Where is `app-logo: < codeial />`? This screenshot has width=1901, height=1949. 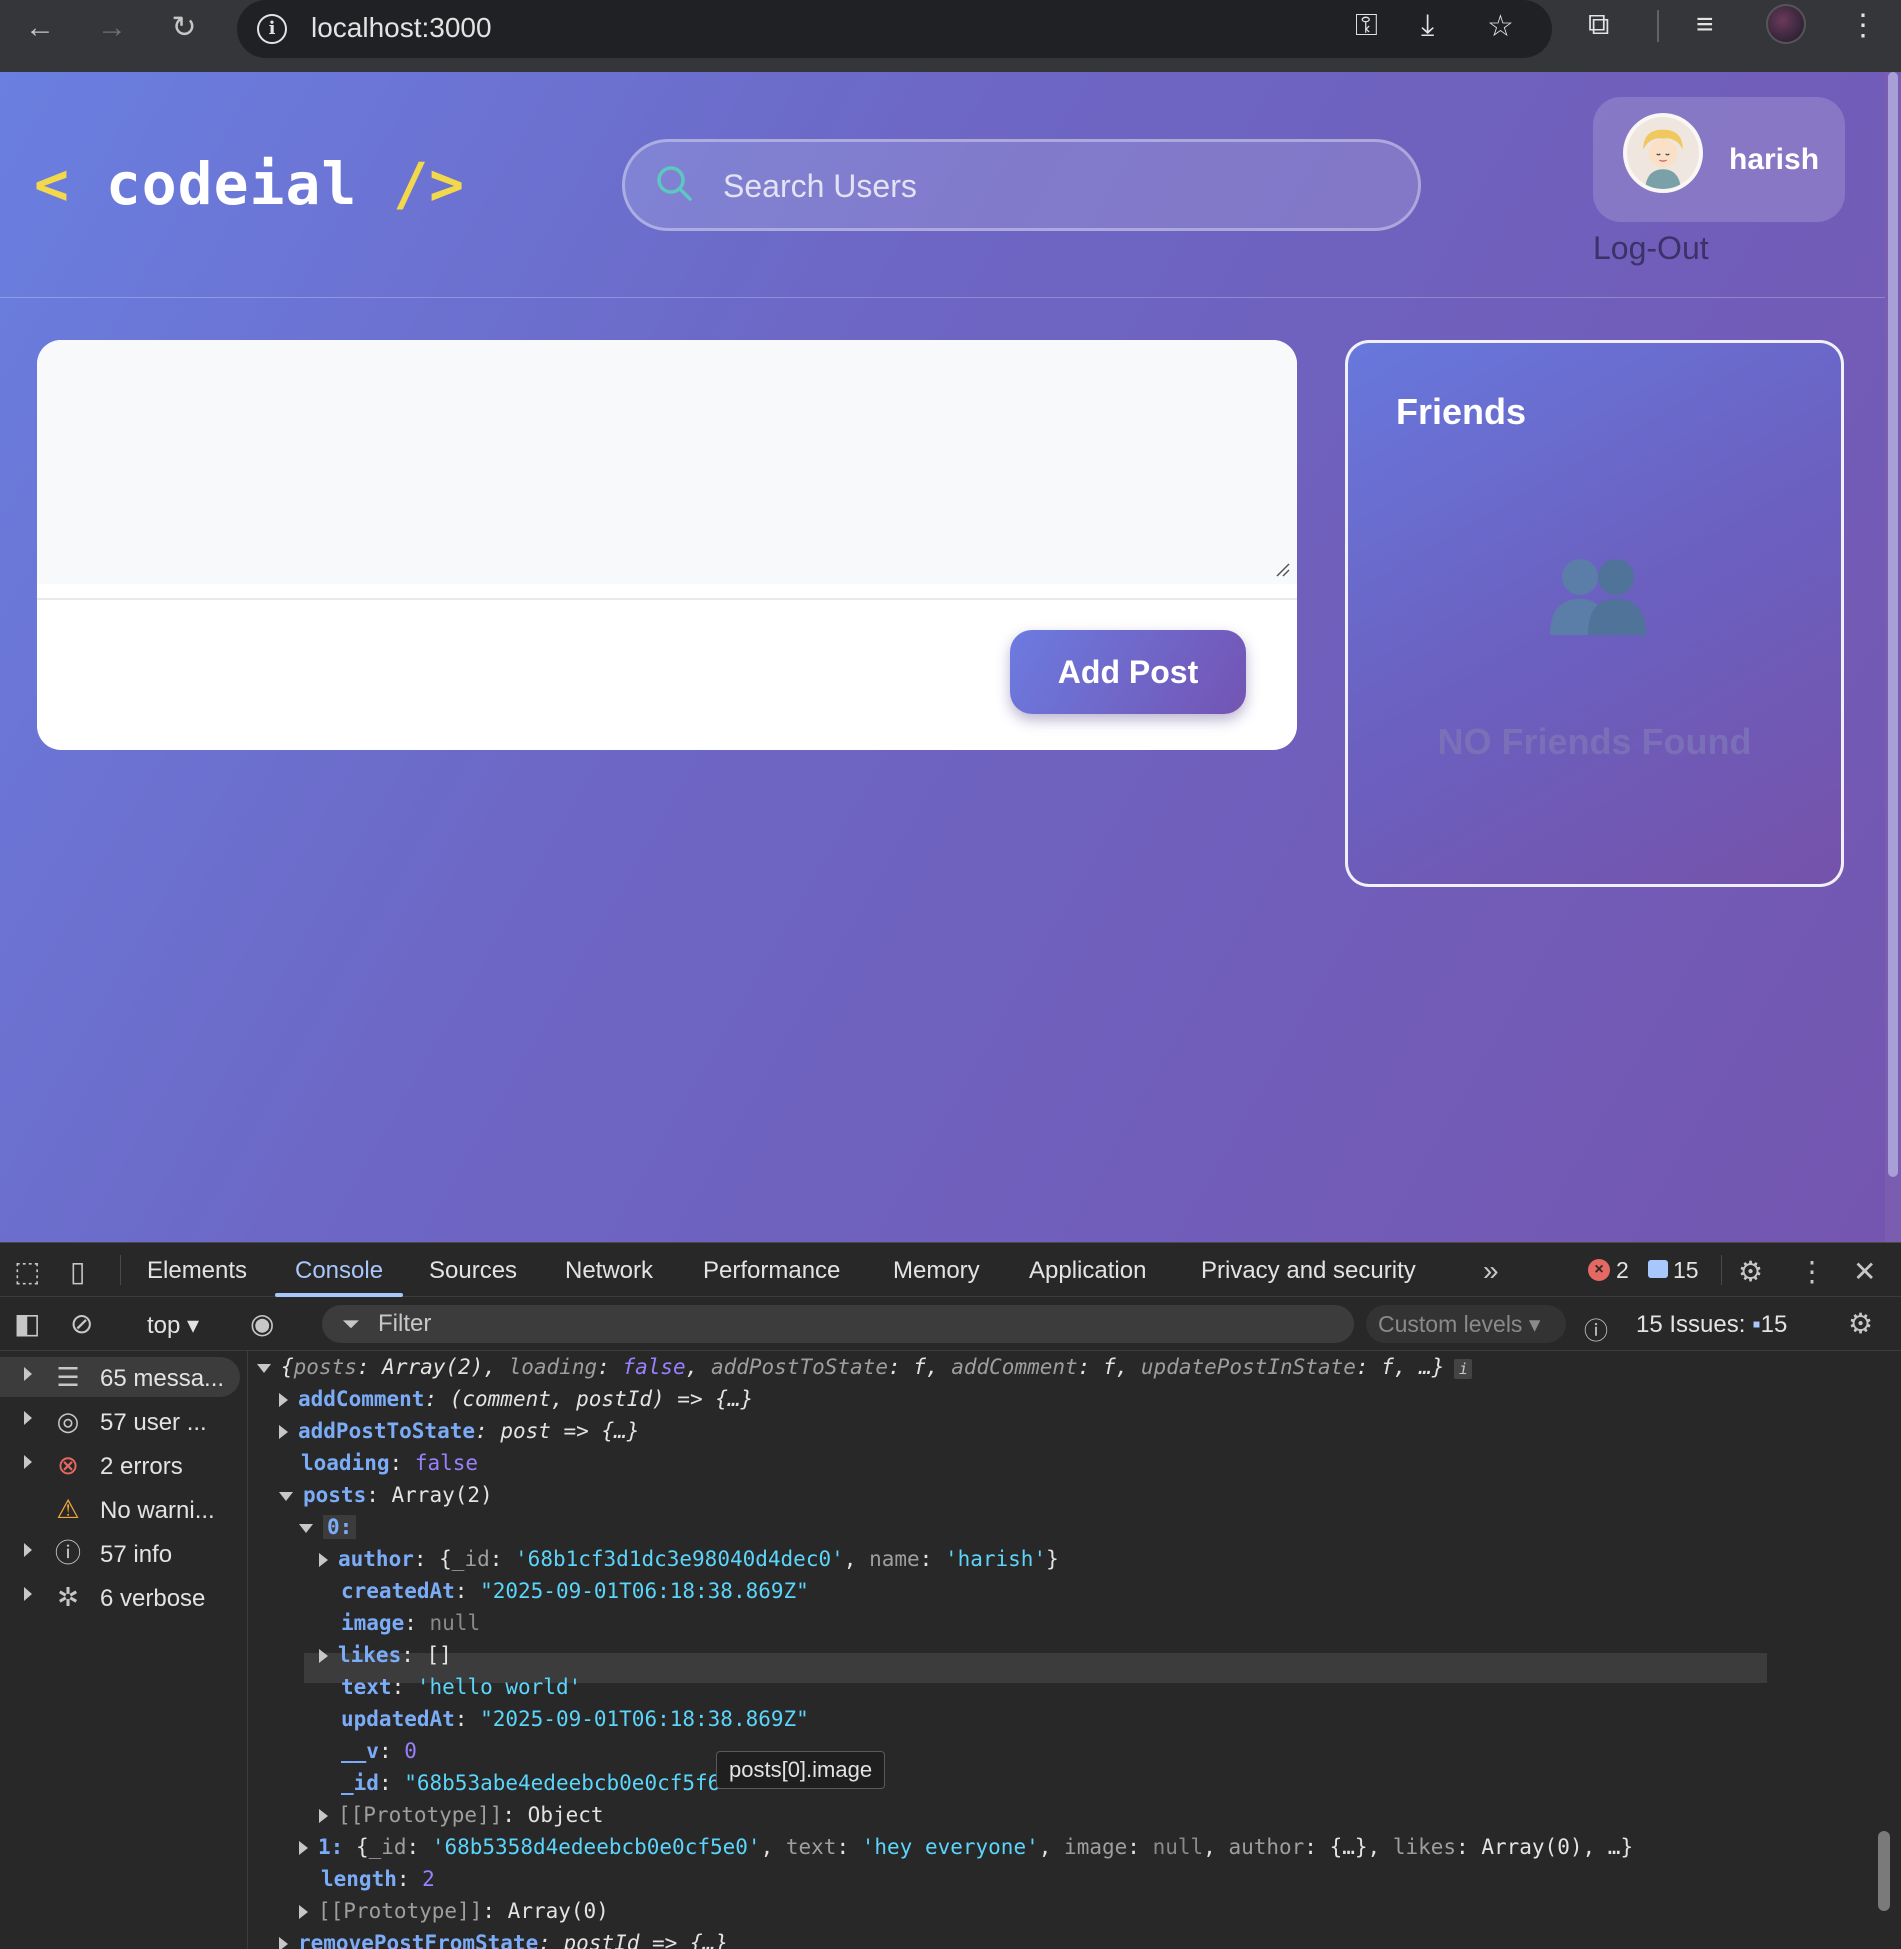
app-logo: < codeial /> is located at coordinates (249, 184).